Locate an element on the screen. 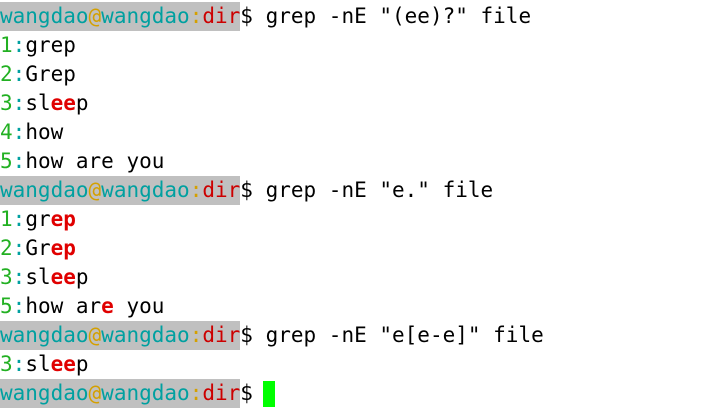  line-text: Gr is located at coordinates (38, 248).